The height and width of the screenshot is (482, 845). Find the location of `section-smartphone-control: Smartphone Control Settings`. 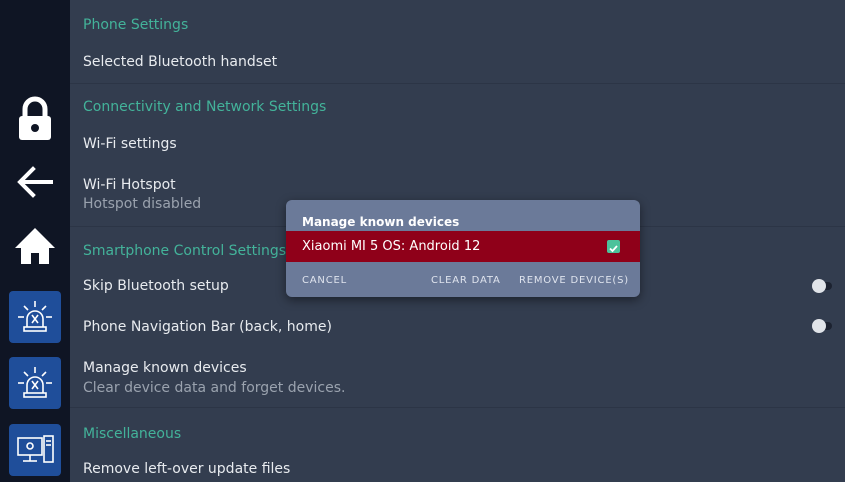

section-smartphone-control: Smartphone Control Settings is located at coordinates (185, 251).